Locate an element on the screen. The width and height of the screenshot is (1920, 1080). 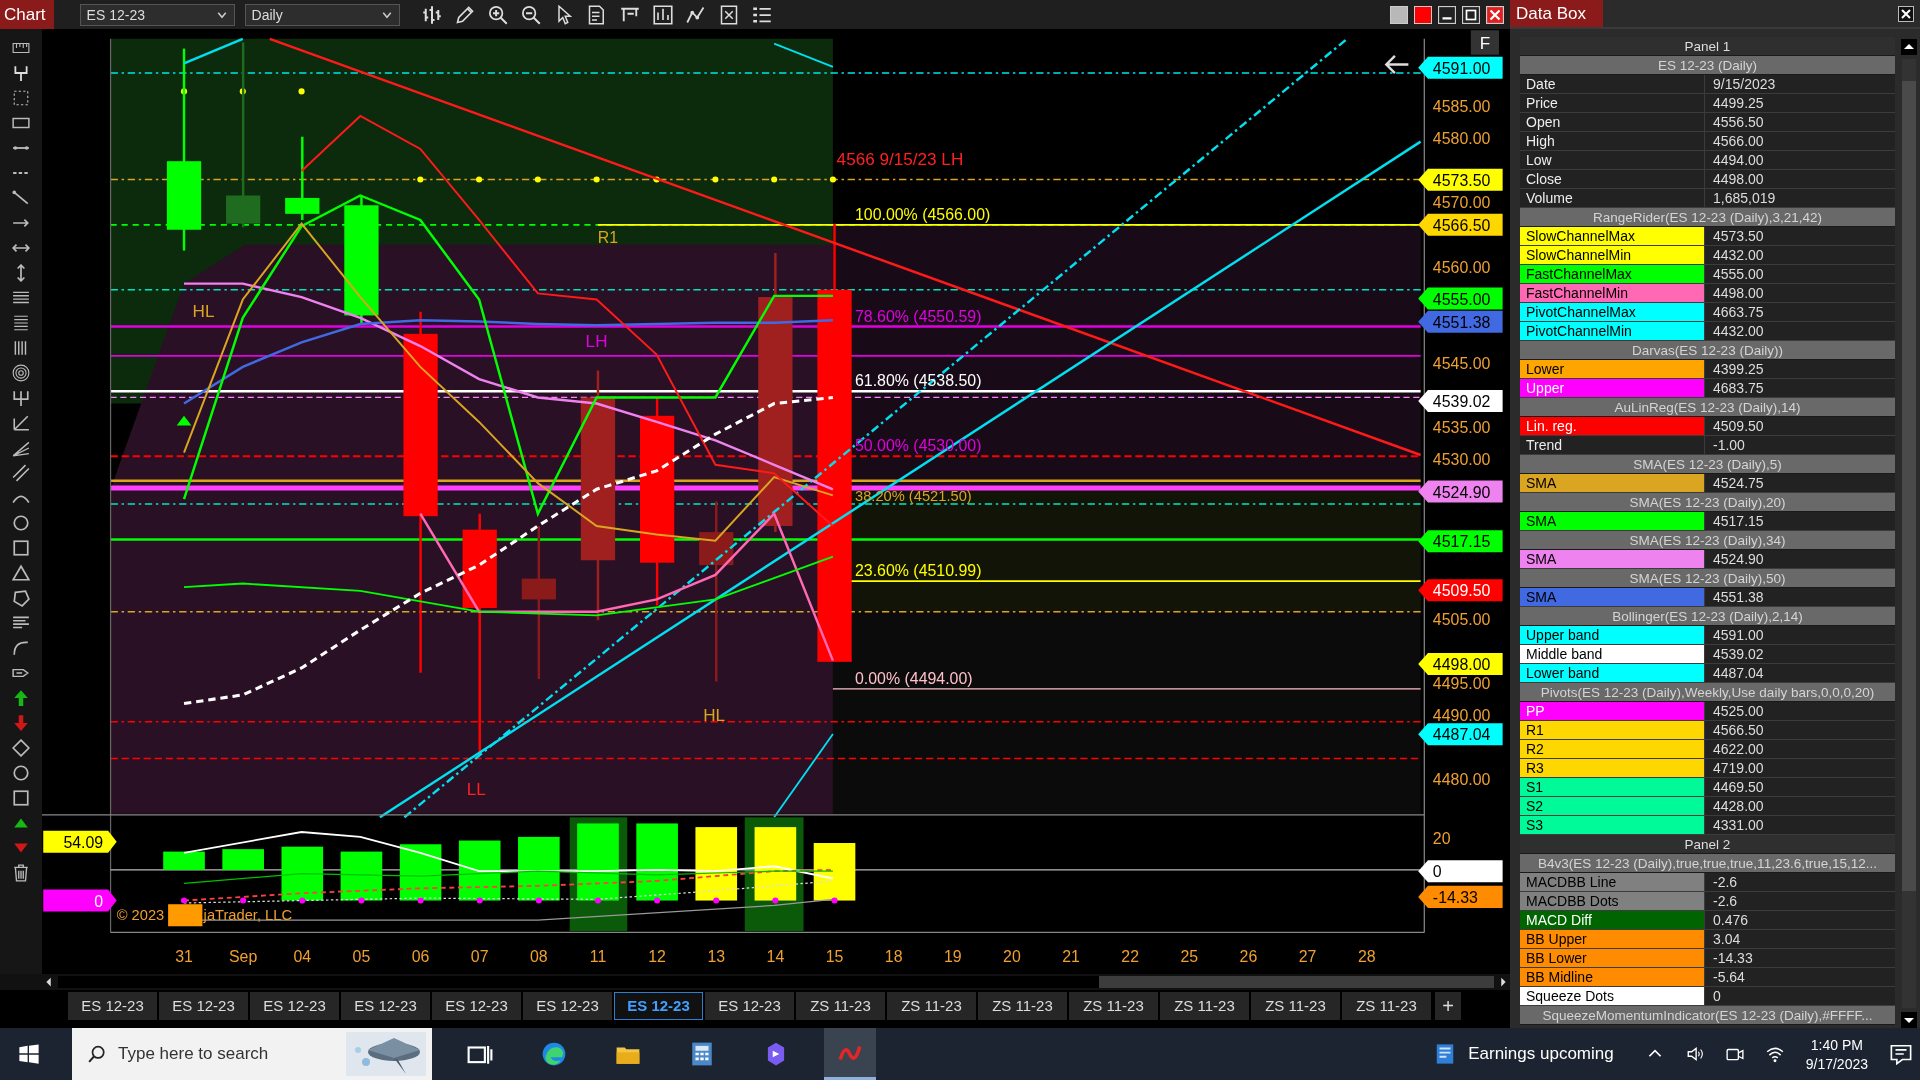
down-arrow-icon is located at coordinates (21, 723).